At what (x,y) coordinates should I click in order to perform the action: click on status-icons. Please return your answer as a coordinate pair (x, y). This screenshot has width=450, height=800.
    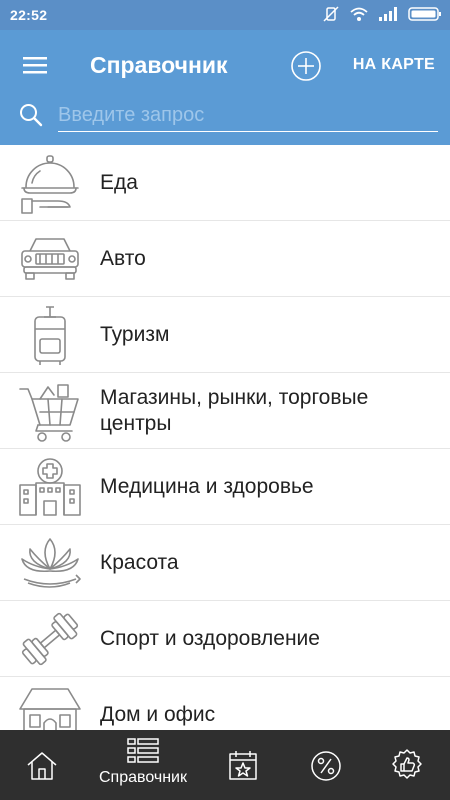
    Looking at the image, I should click on (382, 14).